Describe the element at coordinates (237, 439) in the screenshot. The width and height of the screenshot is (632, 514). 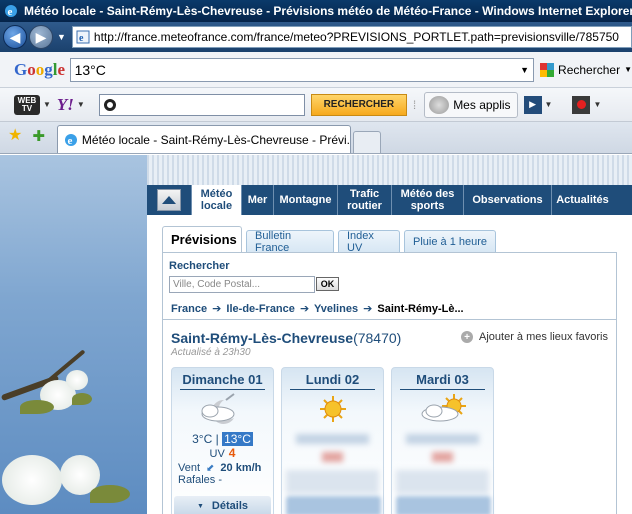
I see `temp-max: 13°C` at that location.